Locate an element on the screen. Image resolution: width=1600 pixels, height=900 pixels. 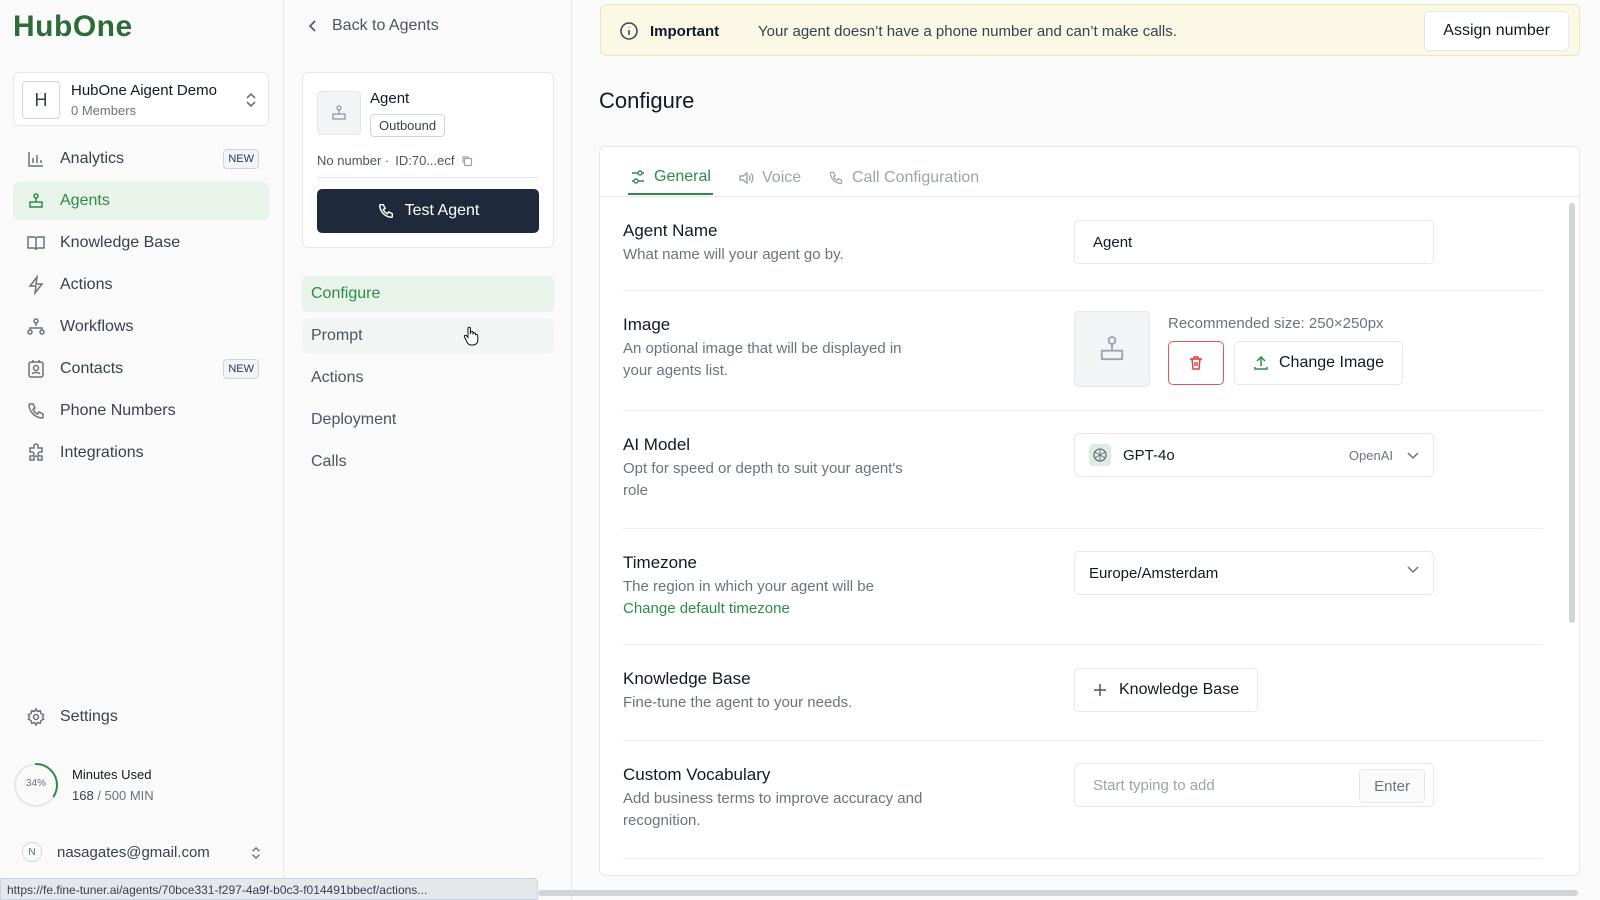
minutes-used: 34% Minutes Used 168 / 500 MIN is located at coordinates (141, 786).